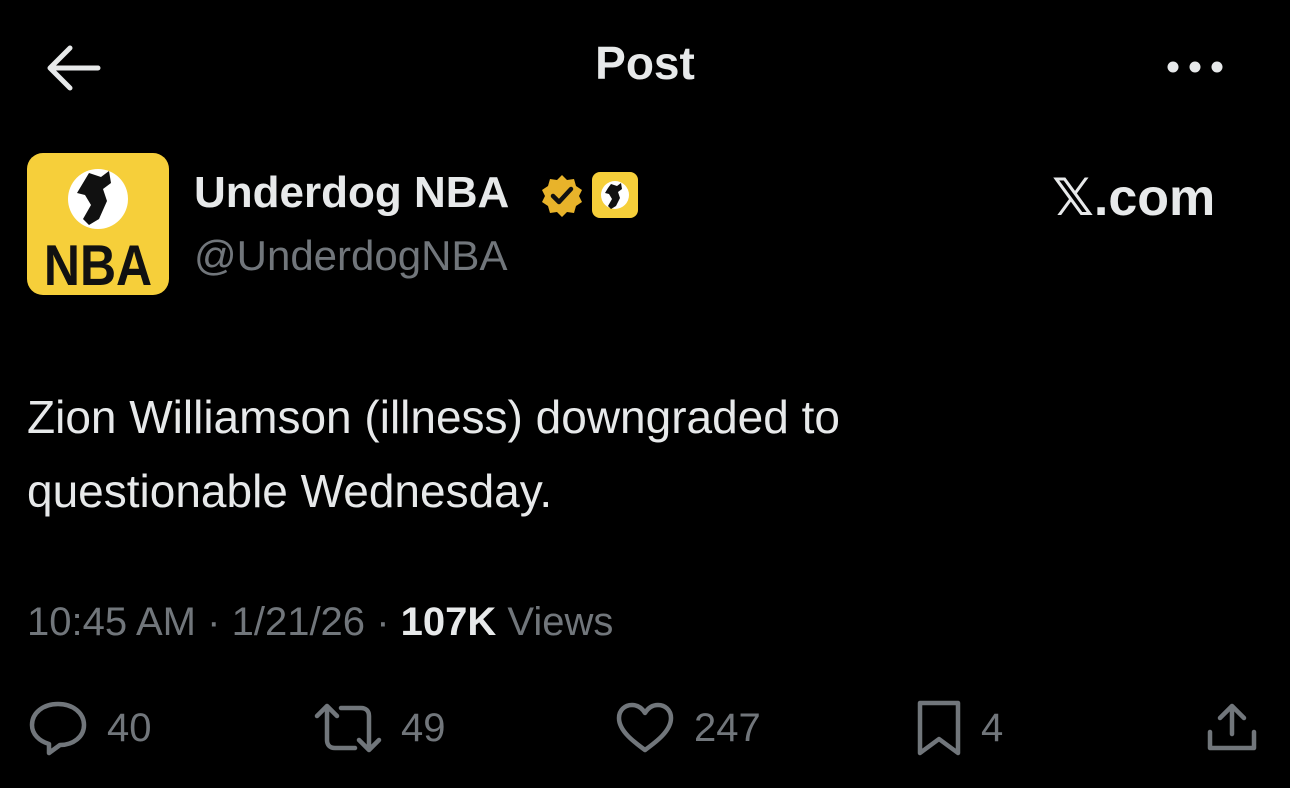 This screenshot has width=1290, height=788. What do you see at coordinates (645, 63) in the screenshot?
I see `page-title: Post` at bounding box center [645, 63].